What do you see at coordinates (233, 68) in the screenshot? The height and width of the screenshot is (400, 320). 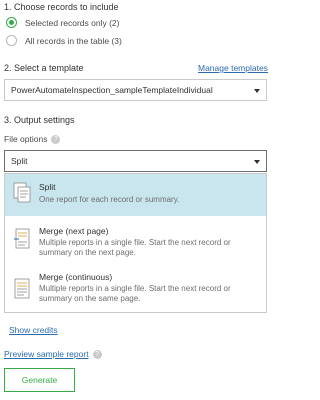 I see `manage-templates-link: Manage templates` at bounding box center [233, 68].